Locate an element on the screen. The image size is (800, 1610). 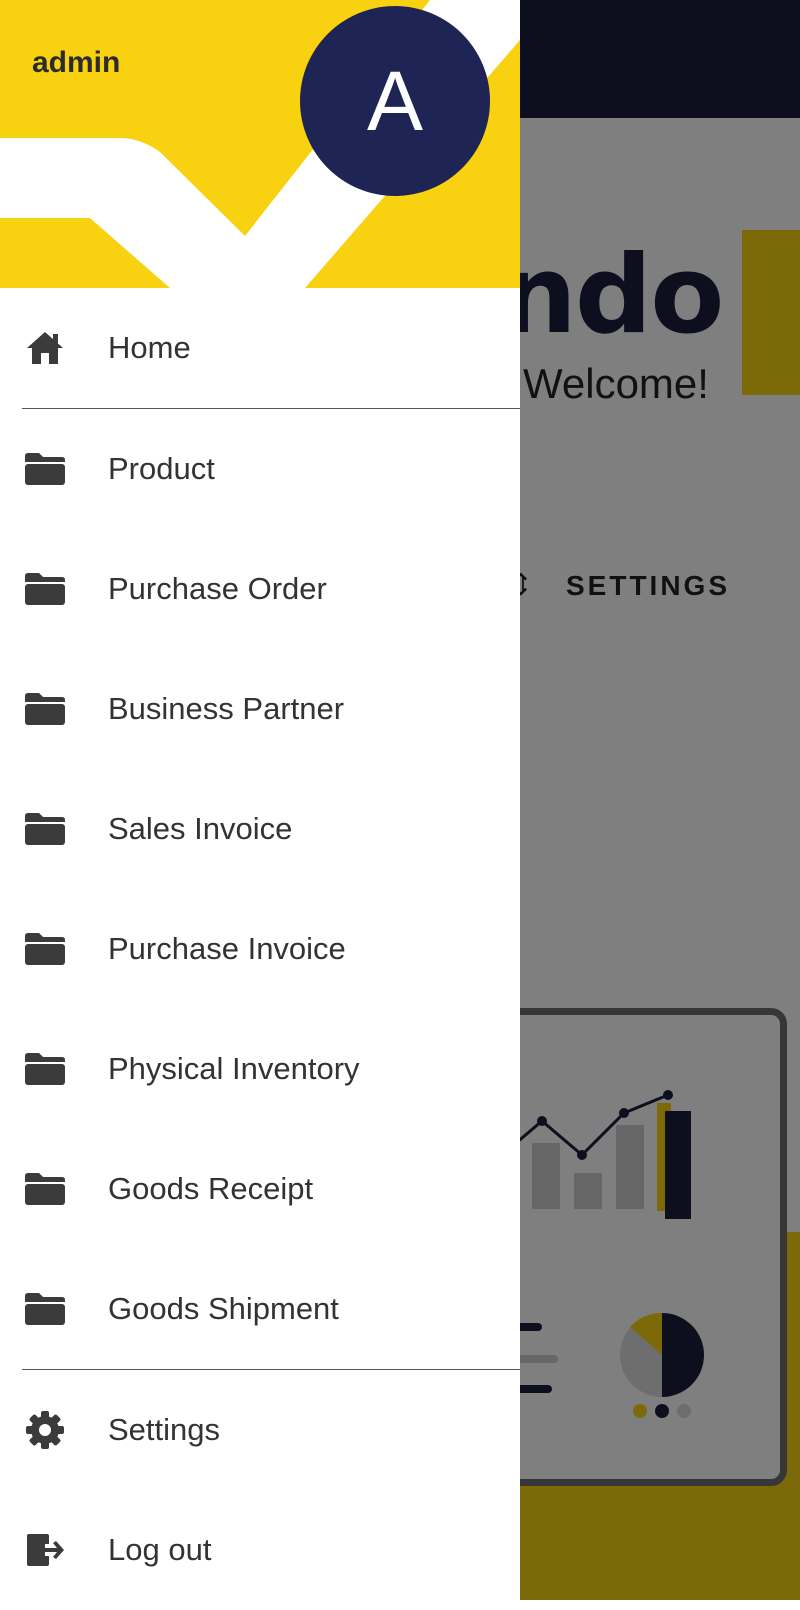
menu-item-label: Goods Receipt is located at coordinates (211, 1188).